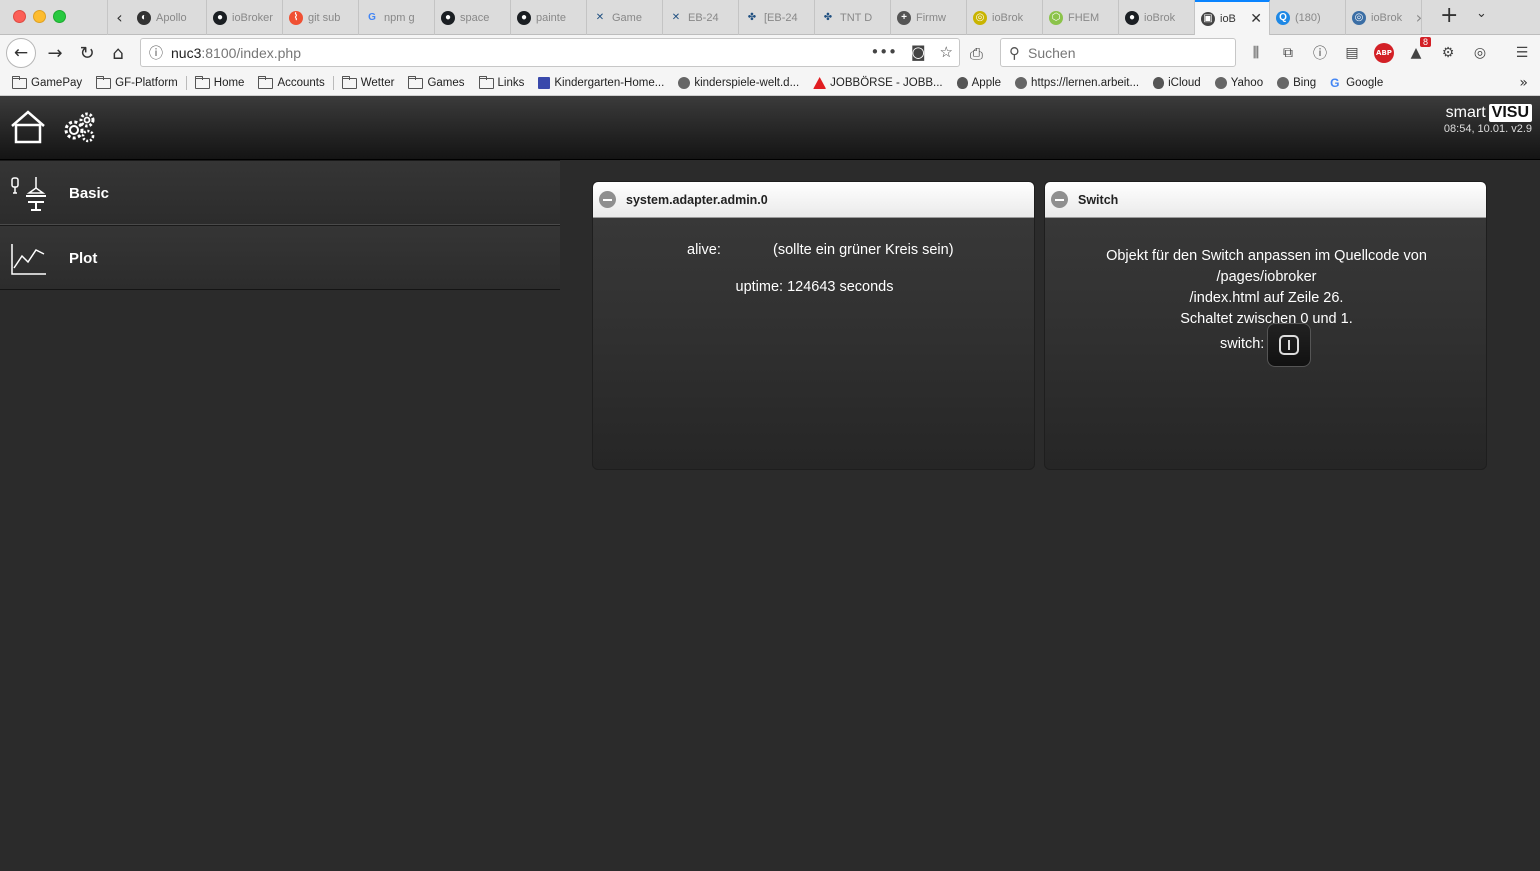 This screenshot has height=871, width=1540. Describe the element at coordinates (1208, 18) in the screenshot. I see `visu-icon: ▣` at that location.